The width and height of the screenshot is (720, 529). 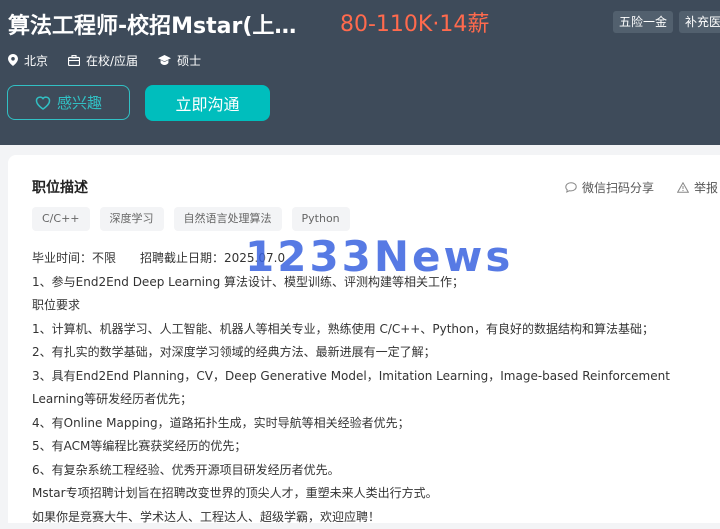 I want to click on benefit-tag: 五险一金, so click(x=643, y=22).